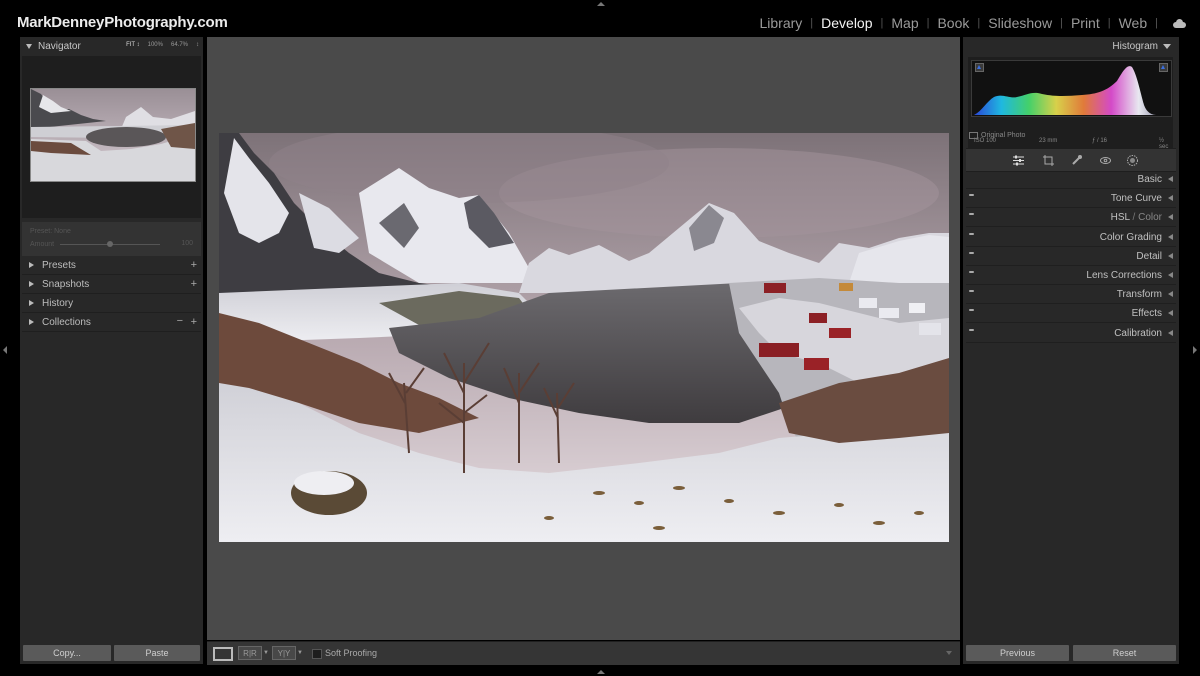  I want to click on bottom-toolbar: R|R ▼ Y|Y ▼ Soft Proofing, so click(583, 653).